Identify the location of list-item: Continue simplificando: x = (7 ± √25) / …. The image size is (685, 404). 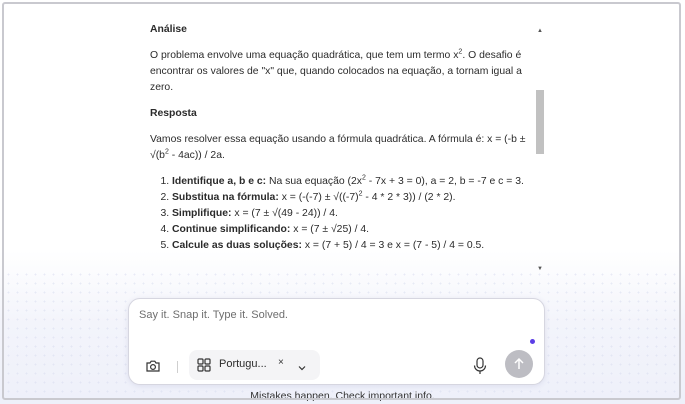
(349, 230).